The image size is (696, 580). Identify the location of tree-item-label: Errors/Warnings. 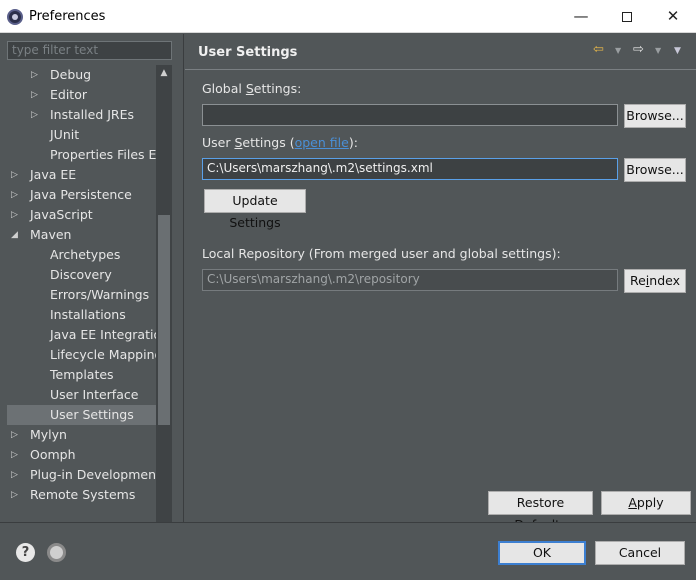
(100, 294).